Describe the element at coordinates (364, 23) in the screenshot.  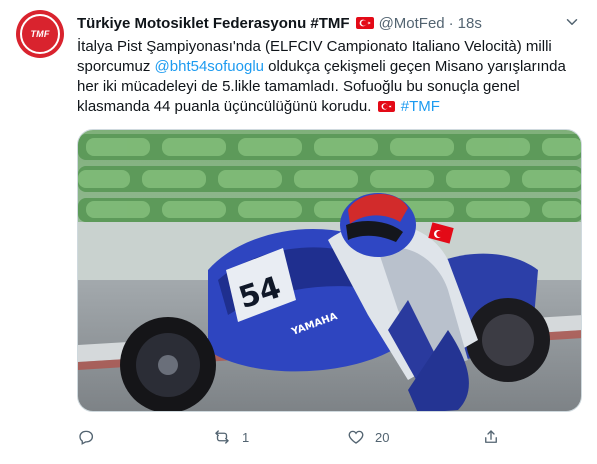
I see `turkey-flag-icon` at that location.